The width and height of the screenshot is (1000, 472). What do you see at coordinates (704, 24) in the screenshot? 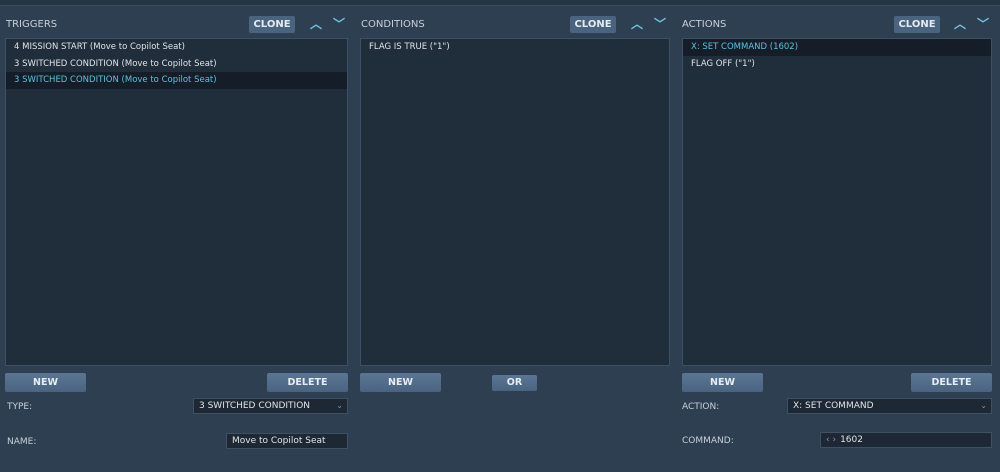
I see `actions-title: ACTIONS` at bounding box center [704, 24].